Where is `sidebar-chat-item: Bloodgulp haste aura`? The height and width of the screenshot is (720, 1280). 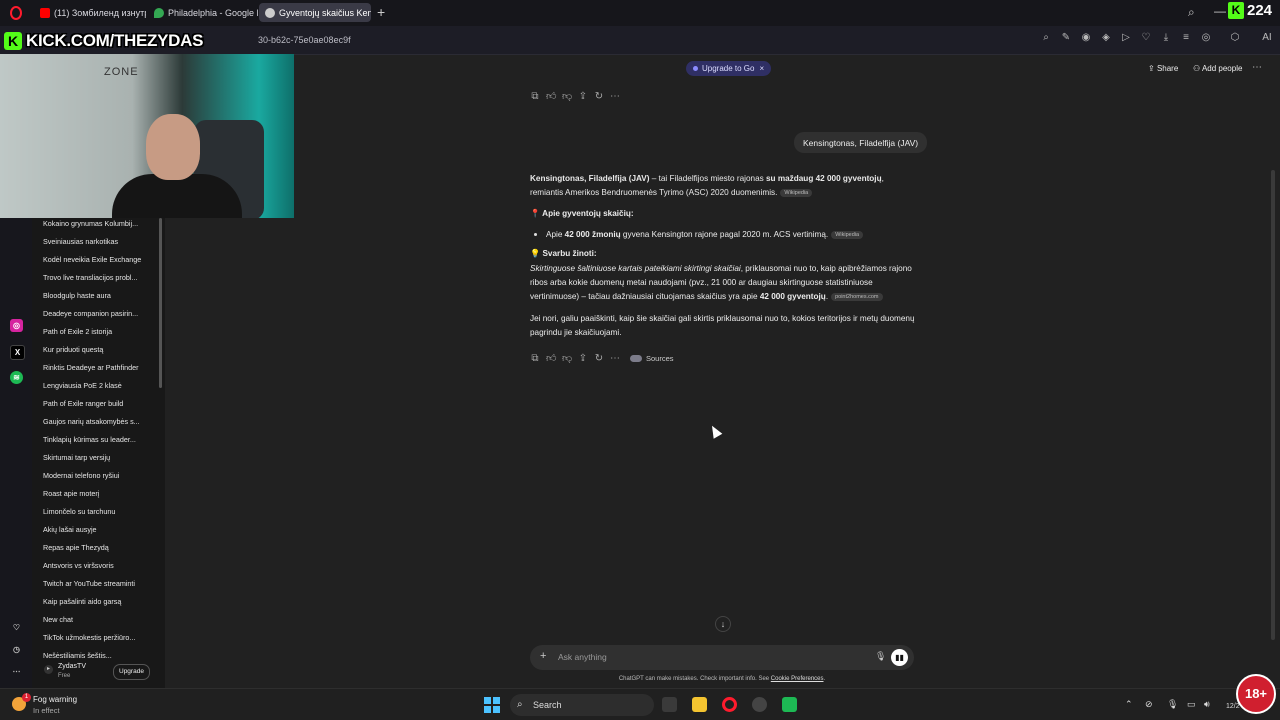
sidebar-chat-item: Bloodgulp haste aura is located at coordinates (99, 295).